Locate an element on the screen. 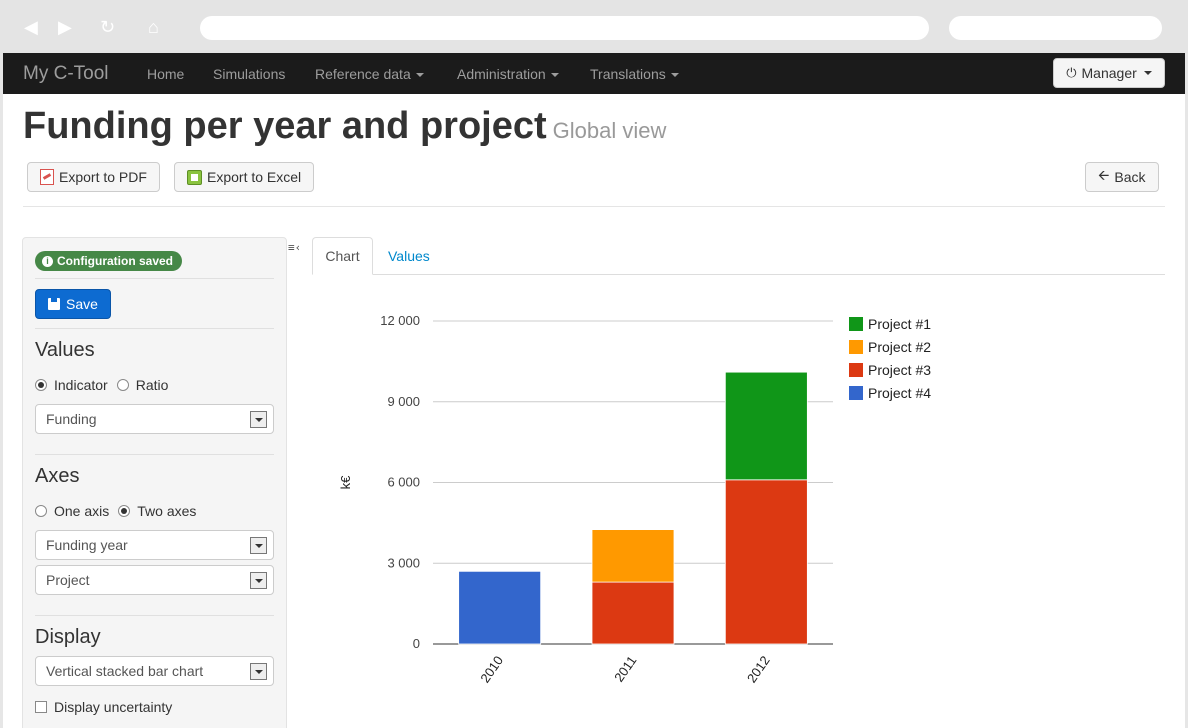 The image size is (1188, 728). reload-icon: ↻ is located at coordinates (107, 27).